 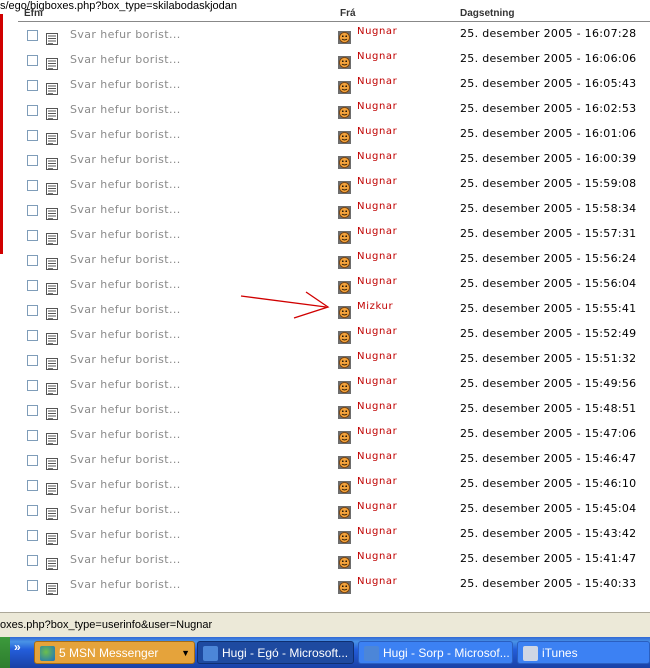 I want to click on header-subject: Efni, so click(x=35, y=13).